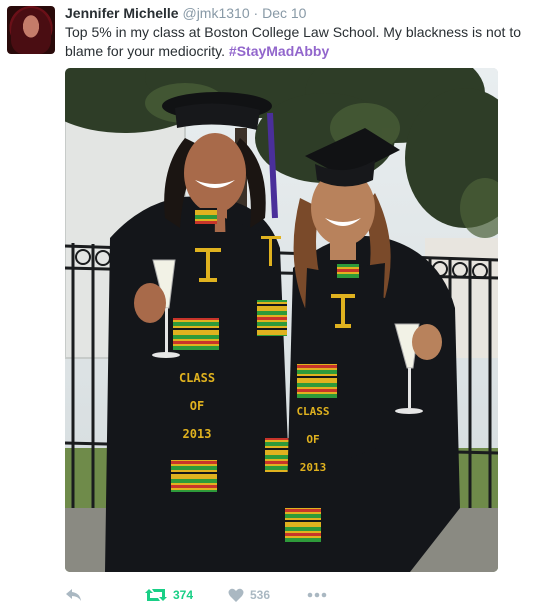  Describe the element at coordinates (169, 595) in the screenshot. I see `retweet-button: 374` at that location.